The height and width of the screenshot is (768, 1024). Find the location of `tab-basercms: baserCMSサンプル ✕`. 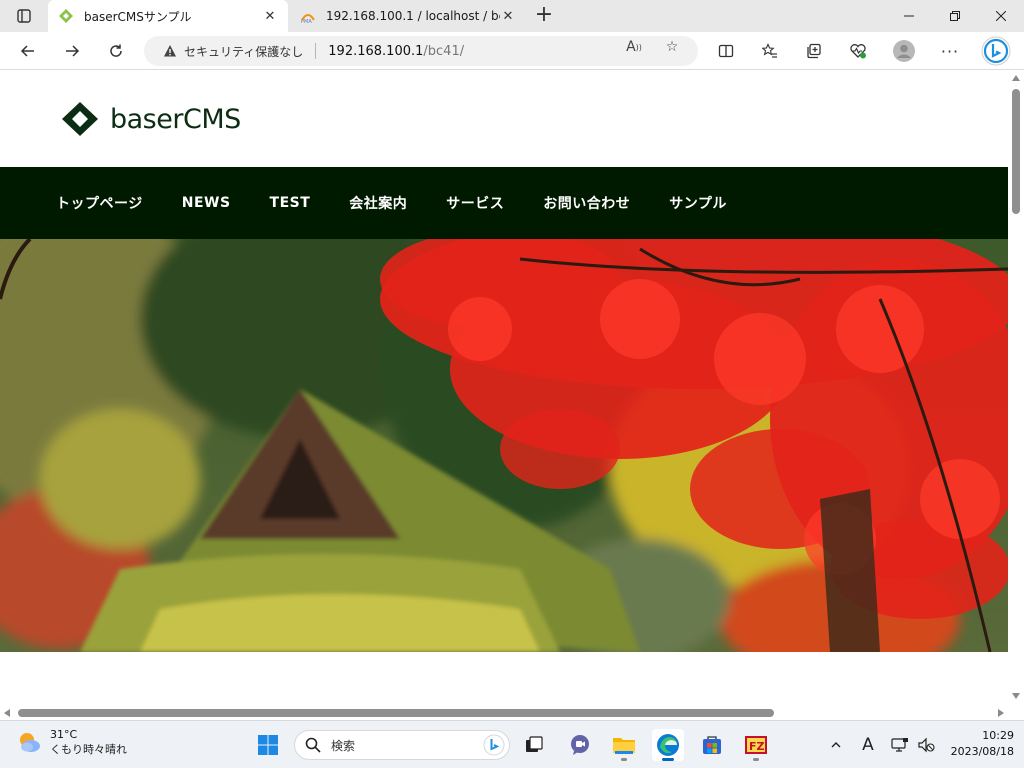

tab-basercms: baserCMSサンプル ✕ is located at coordinates (168, 16).